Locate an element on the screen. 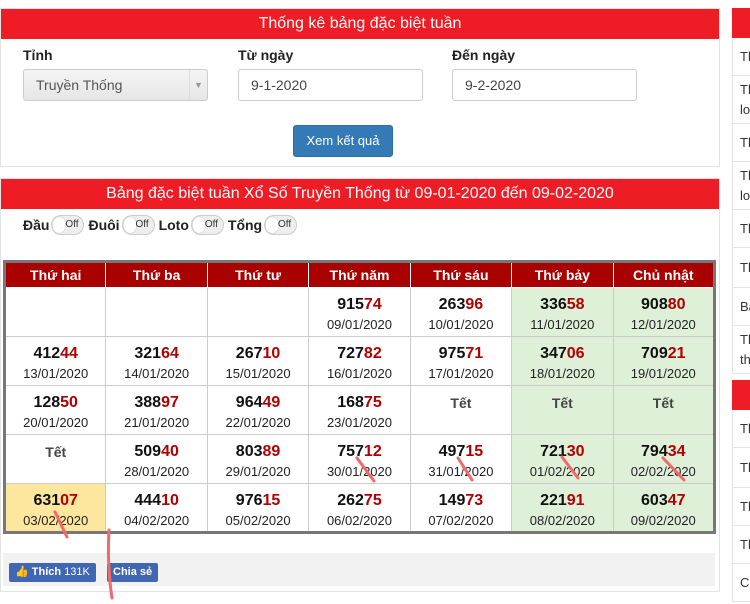 The height and width of the screenshot is (604, 750). result-cell-tuesday: 32164 14/01/2020 is located at coordinates (156, 361).